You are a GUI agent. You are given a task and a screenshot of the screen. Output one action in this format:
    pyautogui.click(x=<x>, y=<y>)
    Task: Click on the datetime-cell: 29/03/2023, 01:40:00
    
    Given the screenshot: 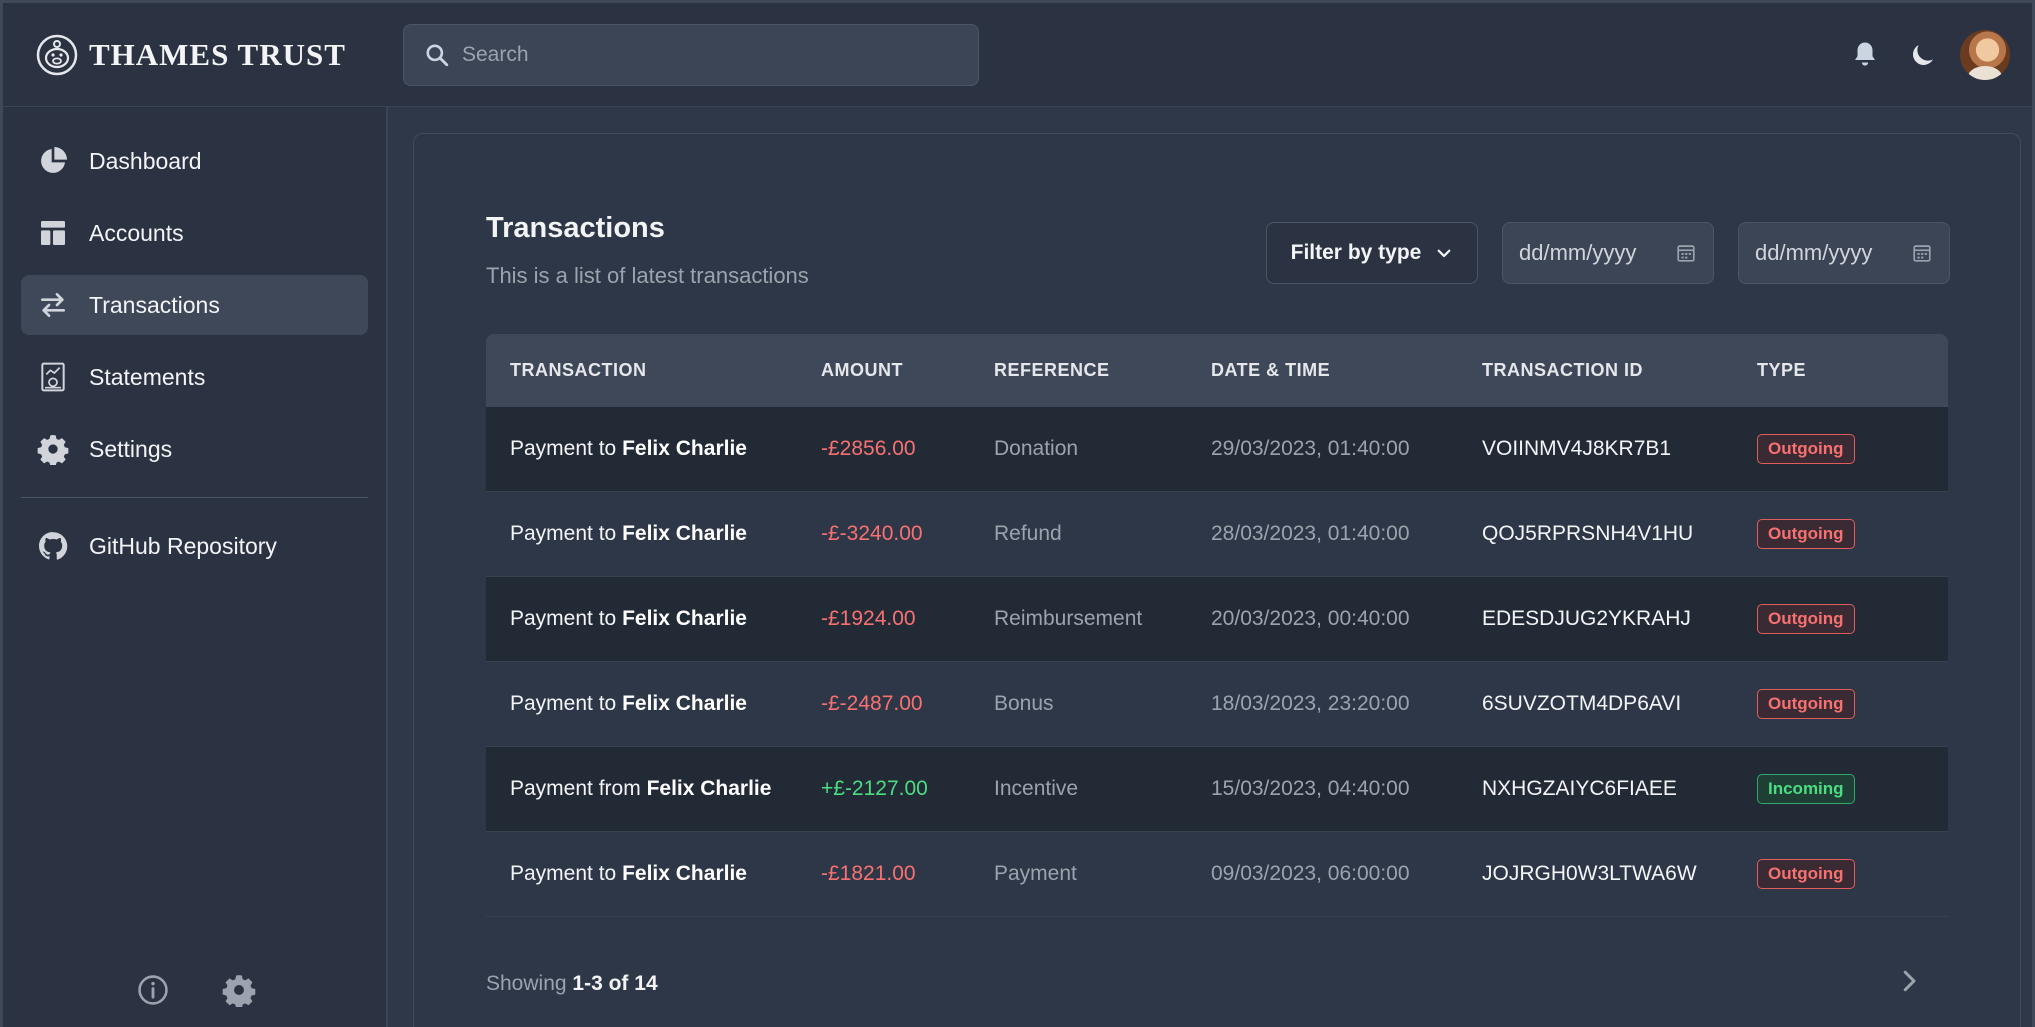 What is the action you would take?
    pyautogui.click(x=1310, y=448)
    